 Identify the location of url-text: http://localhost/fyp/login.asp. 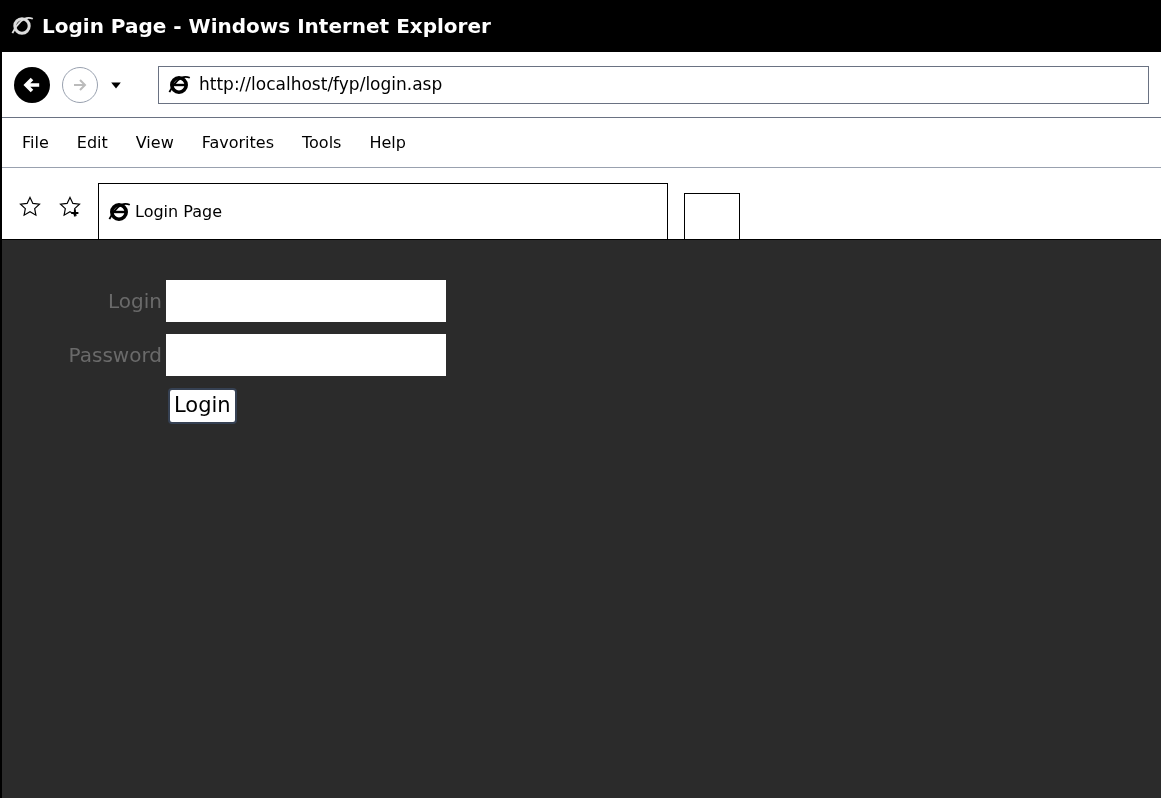
(321, 84).